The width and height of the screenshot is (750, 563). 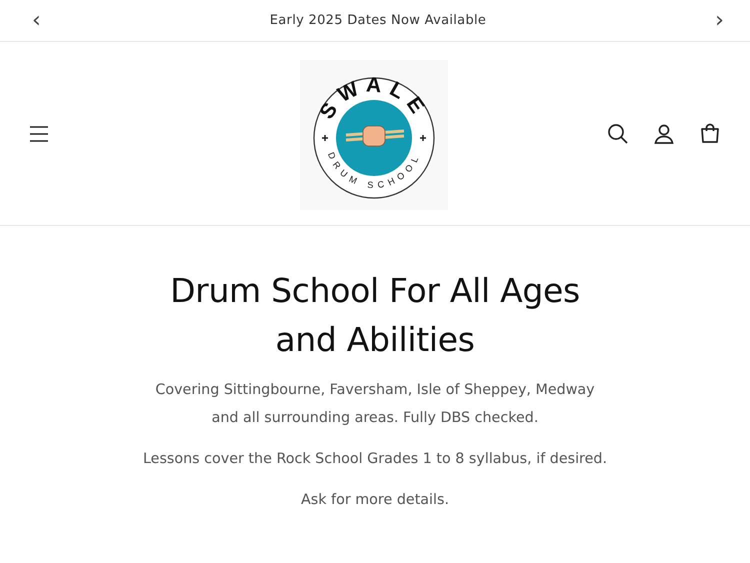 What do you see at coordinates (36, 21) in the screenshot?
I see `previous-button: ‹` at bounding box center [36, 21].